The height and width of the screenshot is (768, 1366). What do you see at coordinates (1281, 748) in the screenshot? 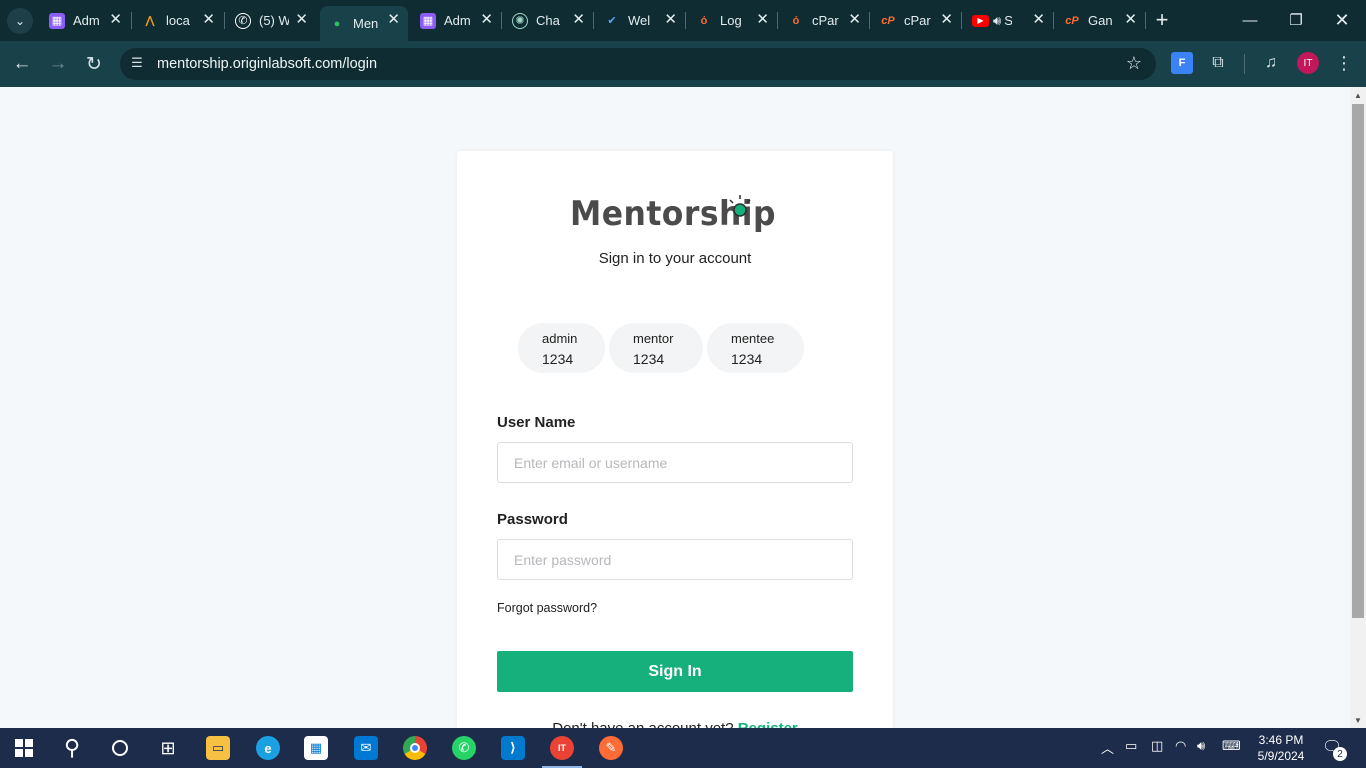
I see `system-clock: 3:46 PM 5/9/2024` at bounding box center [1281, 748].